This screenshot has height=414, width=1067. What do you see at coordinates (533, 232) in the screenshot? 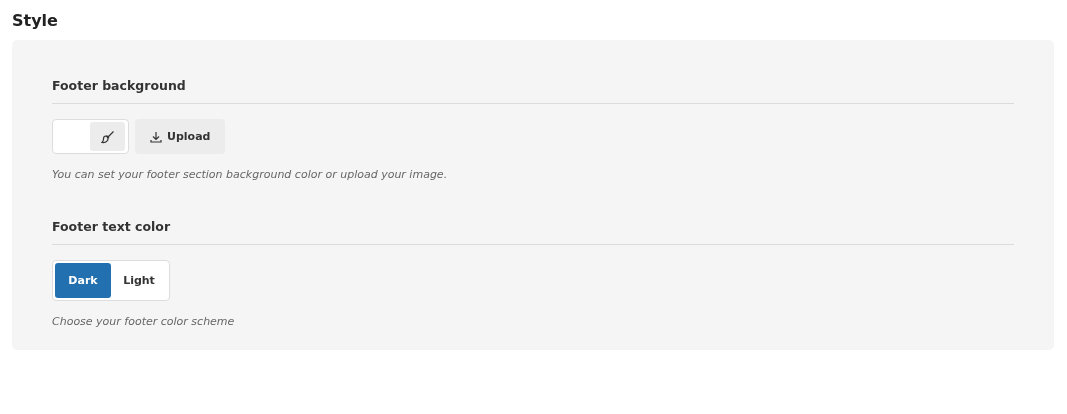
I see `setting-heading: Footer text color` at bounding box center [533, 232].